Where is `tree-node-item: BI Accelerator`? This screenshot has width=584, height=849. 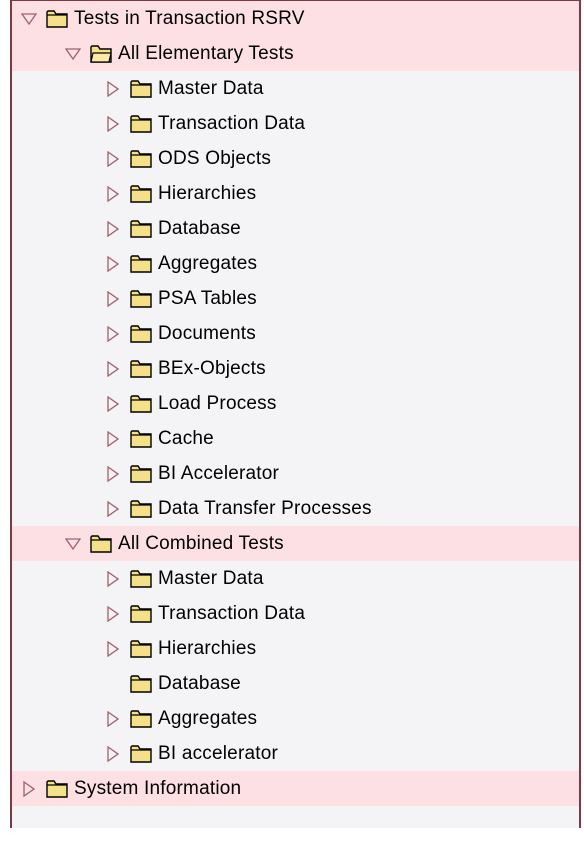
tree-node-item: BI Accelerator is located at coordinates (295, 473).